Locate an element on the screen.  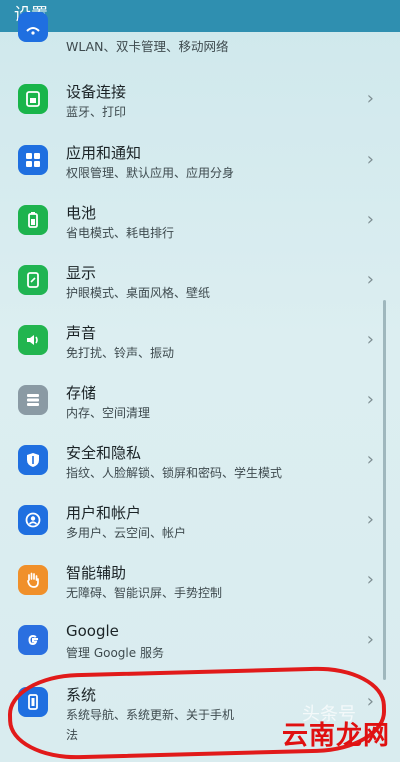
settings-item-8: 智能辅助无障碍、智能识屏、手势控制 › is located at coordinates (200, 581).